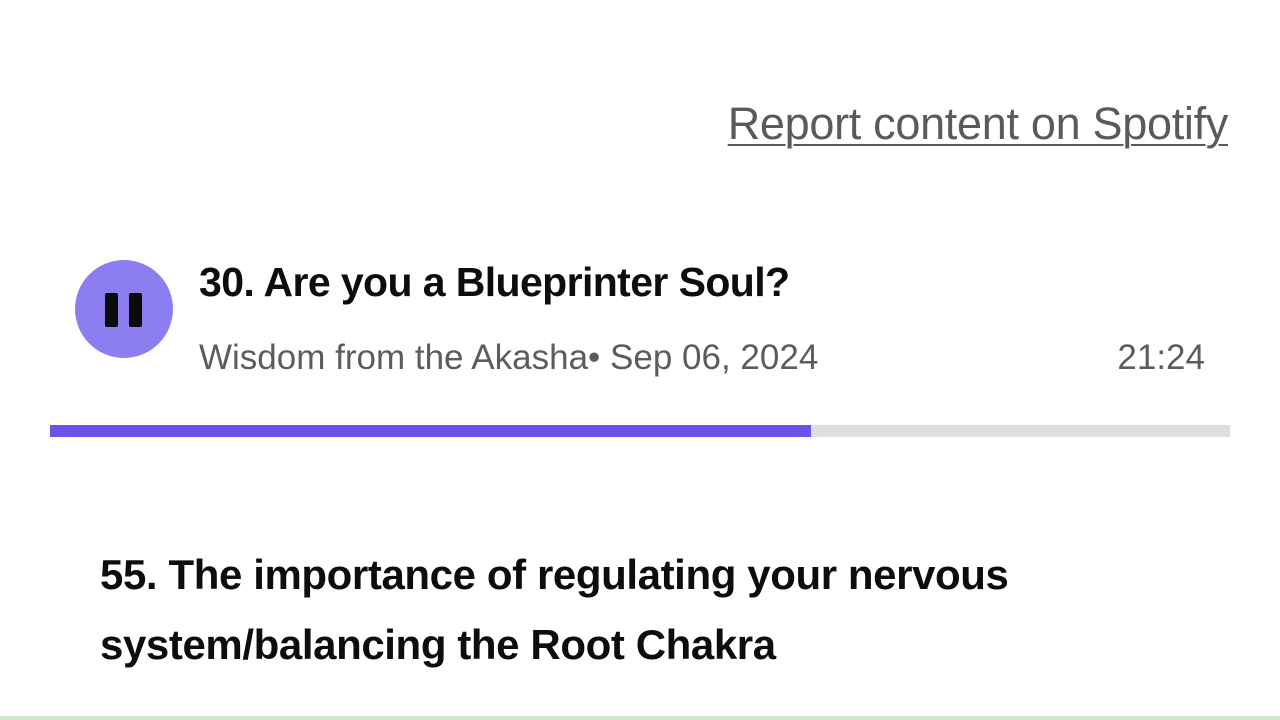  Describe the element at coordinates (640, 718) in the screenshot. I see `bottom-edge` at that location.